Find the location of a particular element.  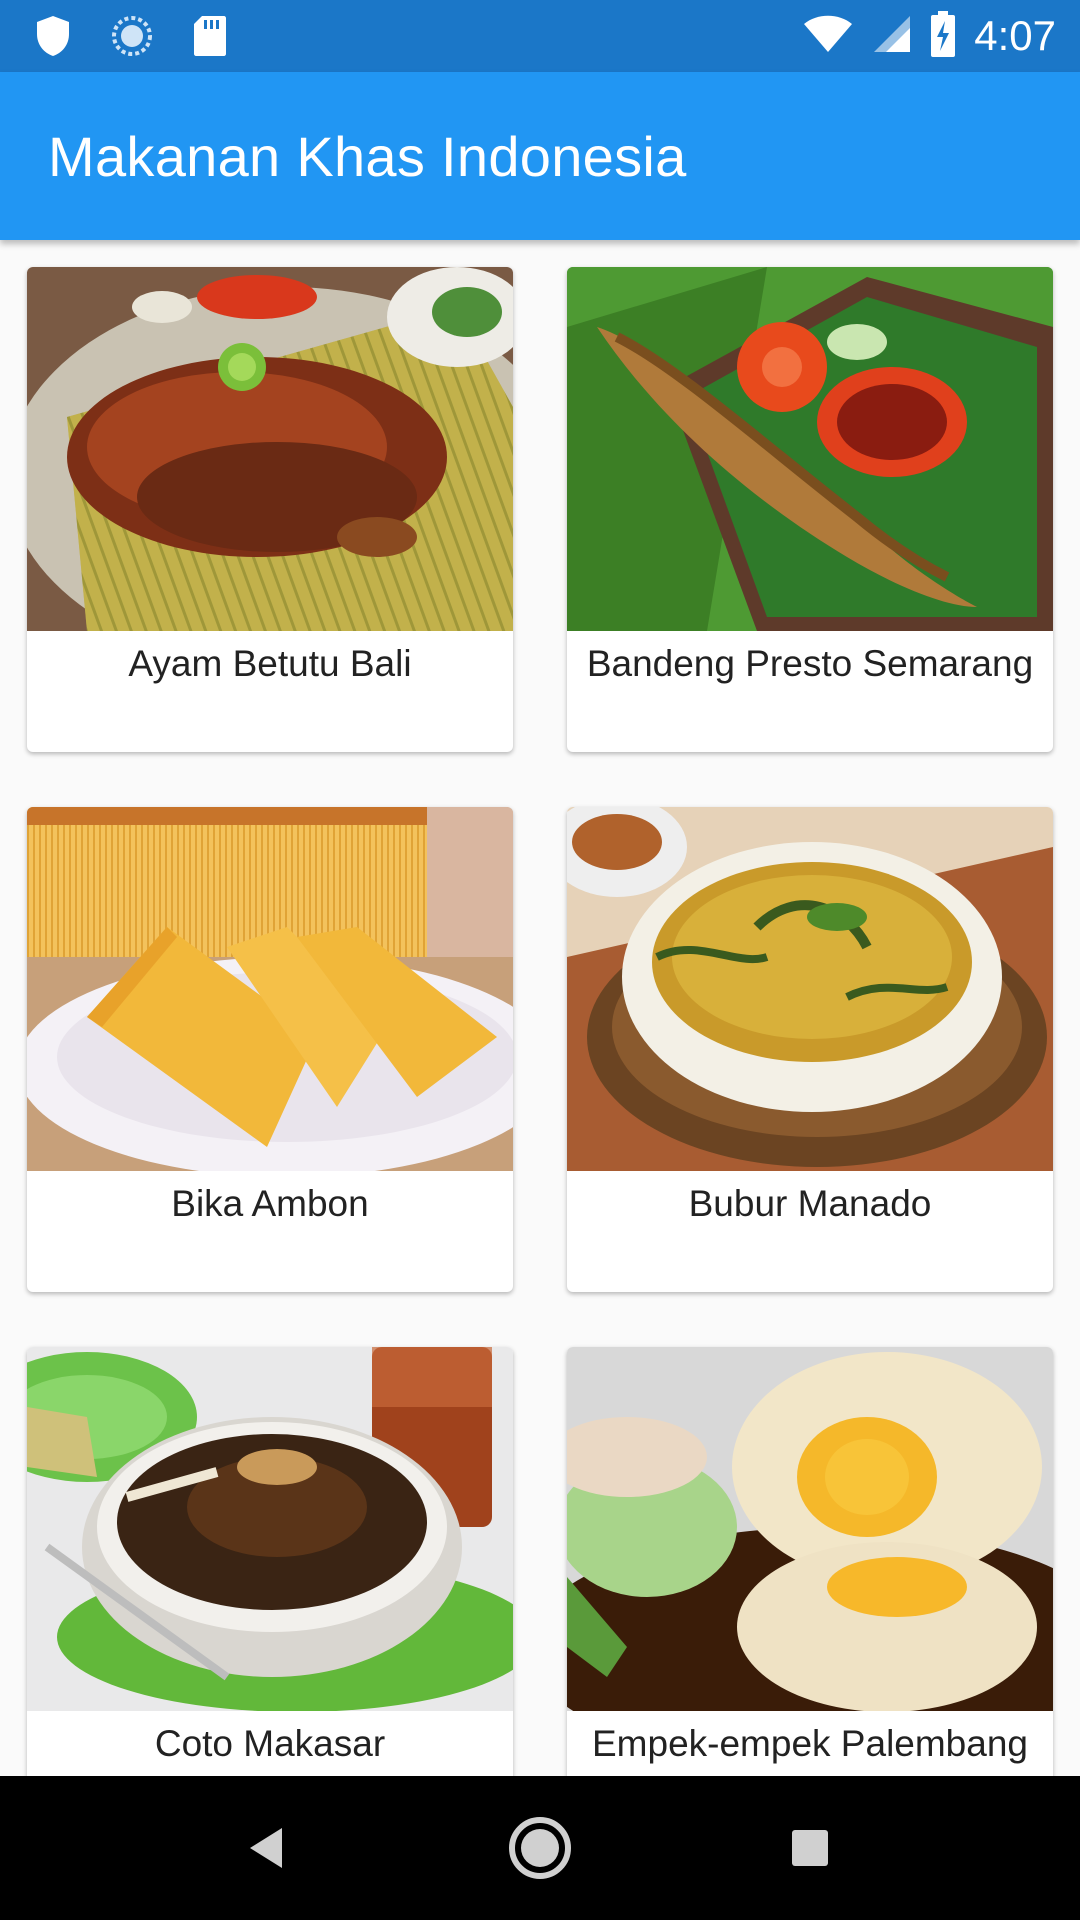

sync-icon is located at coordinates (132, 38).